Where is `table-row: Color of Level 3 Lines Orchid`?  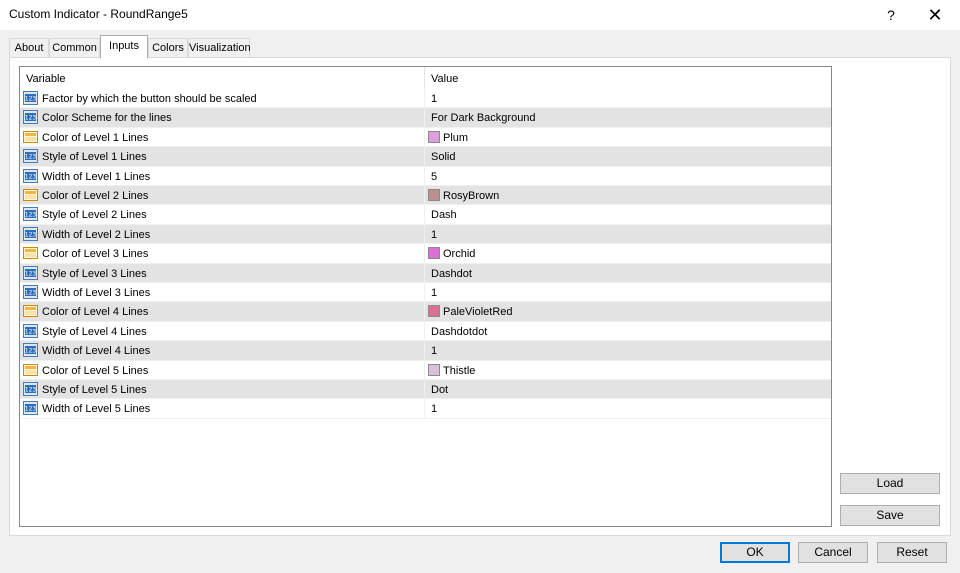
table-row: Color of Level 3 Lines Orchid is located at coordinates (425, 254).